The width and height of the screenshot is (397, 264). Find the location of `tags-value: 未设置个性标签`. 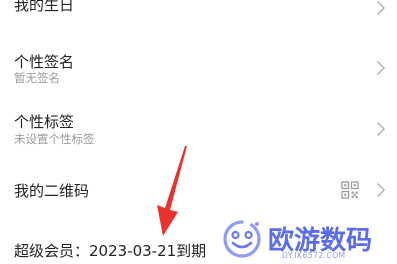

tags-value: 未设置个性标签 is located at coordinates (54, 139).